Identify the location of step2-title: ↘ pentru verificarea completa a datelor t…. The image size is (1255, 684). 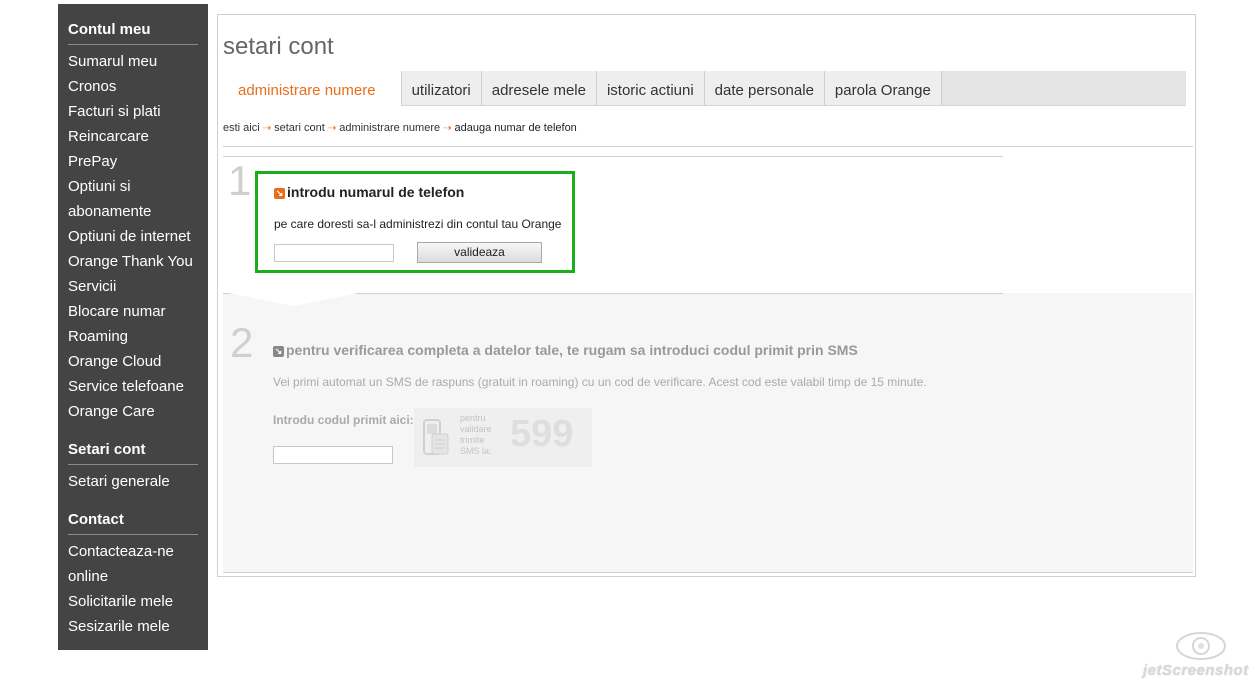
(565, 350).